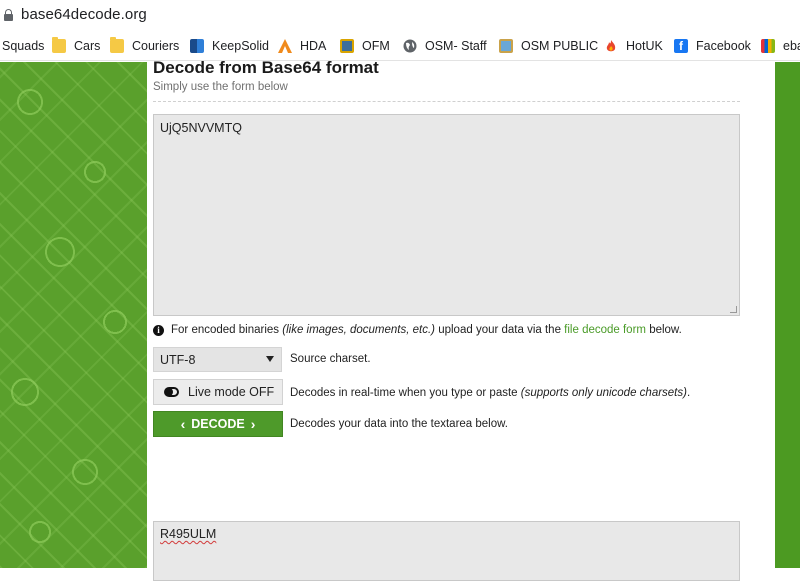 This screenshot has width=800, height=581. What do you see at coordinates (359, 330) in the screenshot?
I see `info-text-italic: (like images, documents, etc.)` at bounding box center [359, 330].